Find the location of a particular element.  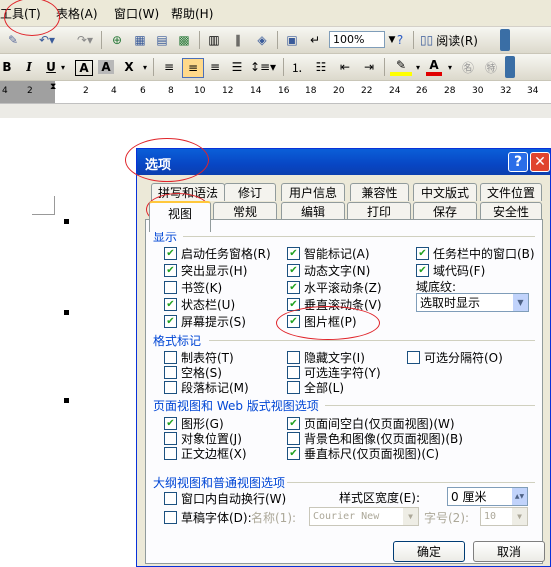

read-button: ▯▯ 阅读(R) is located at coordinates (455, 40).